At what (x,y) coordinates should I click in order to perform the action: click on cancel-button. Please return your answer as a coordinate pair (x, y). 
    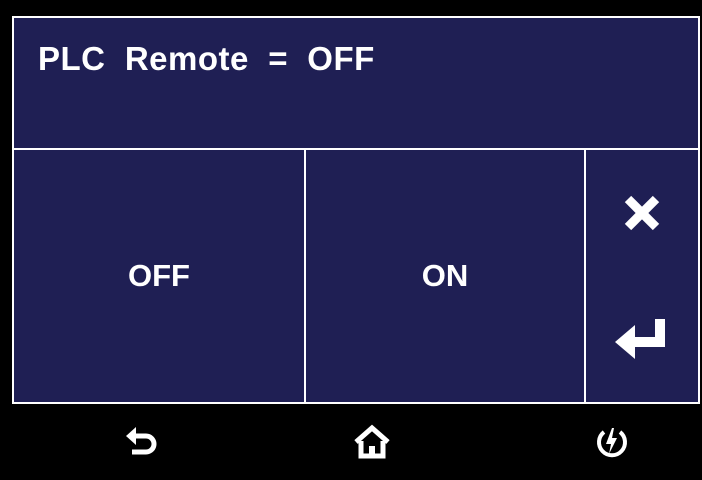
    Looking at the image, I should click on (642, 213).